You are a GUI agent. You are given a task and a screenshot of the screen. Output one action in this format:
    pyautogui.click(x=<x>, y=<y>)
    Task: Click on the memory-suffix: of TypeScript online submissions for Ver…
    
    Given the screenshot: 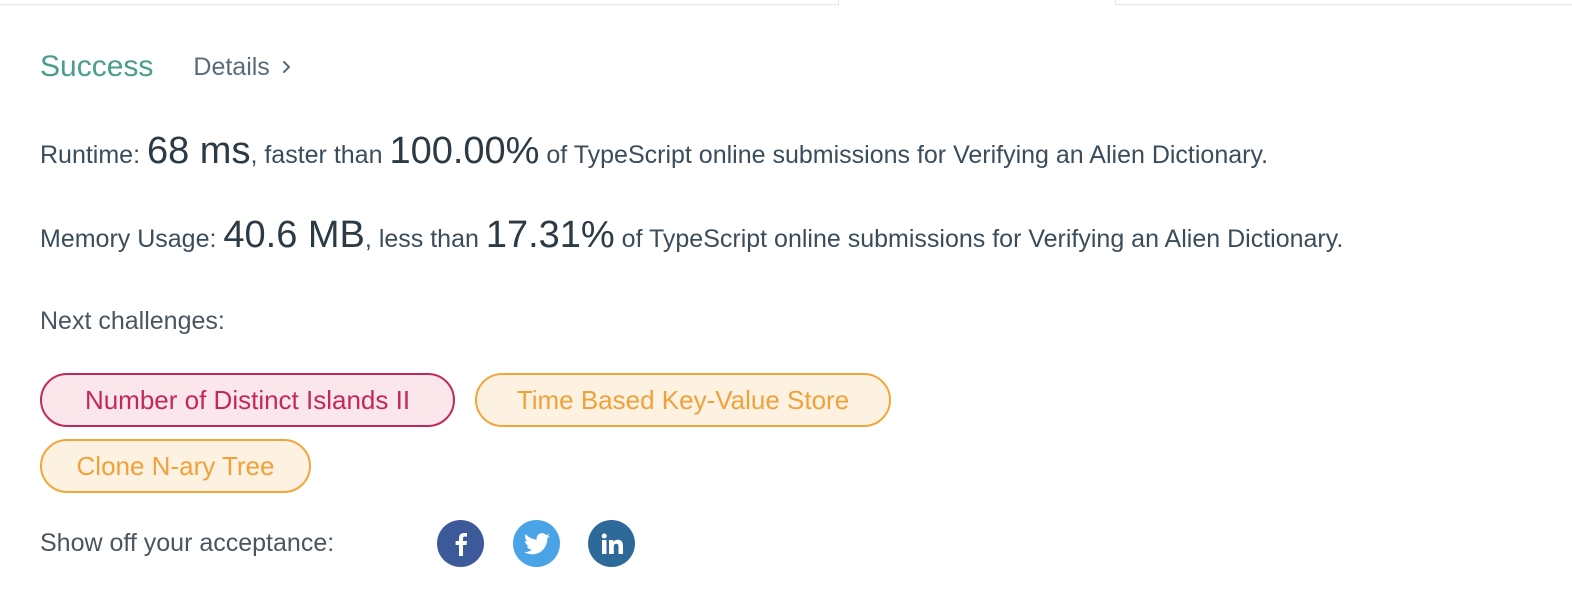 What is the action you would take?
    pyautogui.click(x=979, y=239)
    